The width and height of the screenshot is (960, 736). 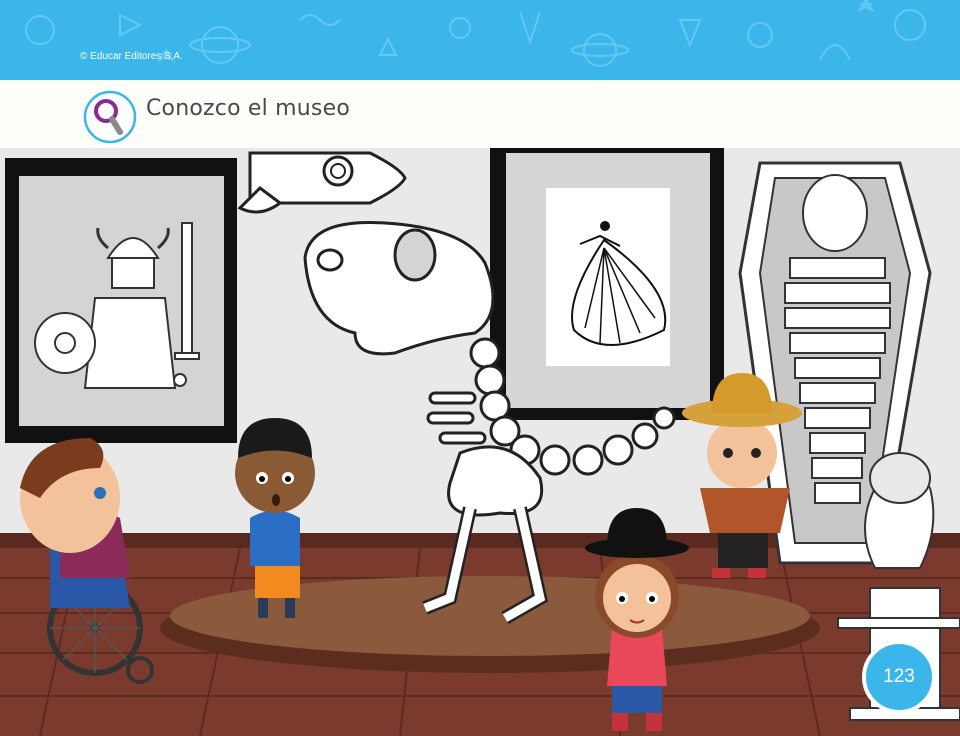 I want to click on dancer-artwork, so click(x=607, y=284).